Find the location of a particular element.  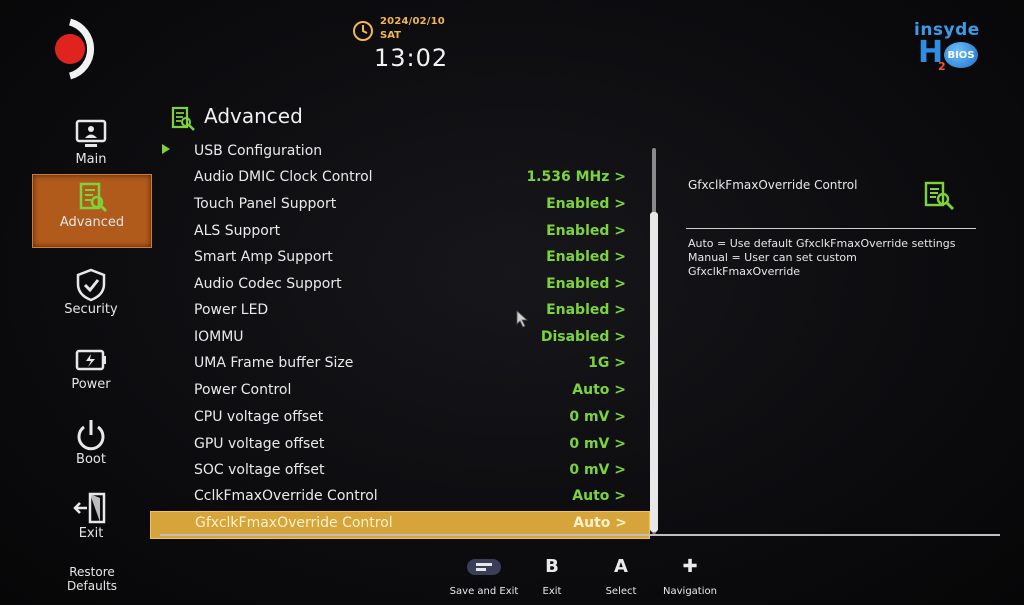

controller-menu-icon is located at coordinates (484, 567).